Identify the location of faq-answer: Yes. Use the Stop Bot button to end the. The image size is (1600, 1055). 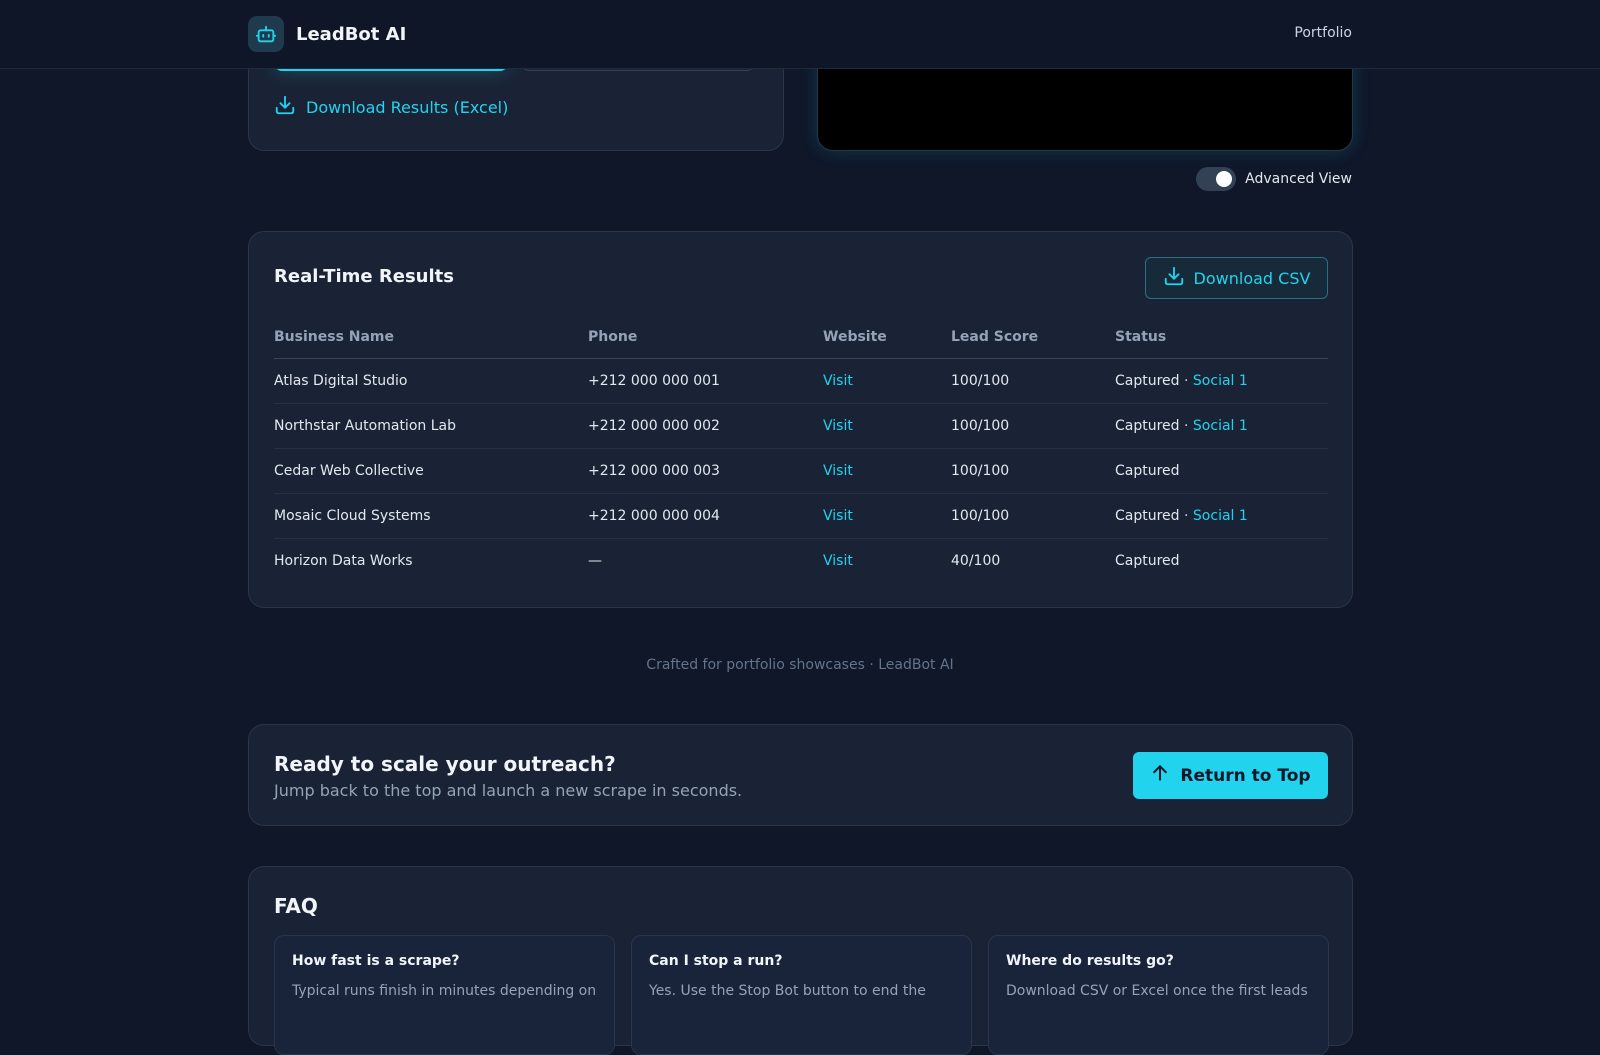
(787, 991).